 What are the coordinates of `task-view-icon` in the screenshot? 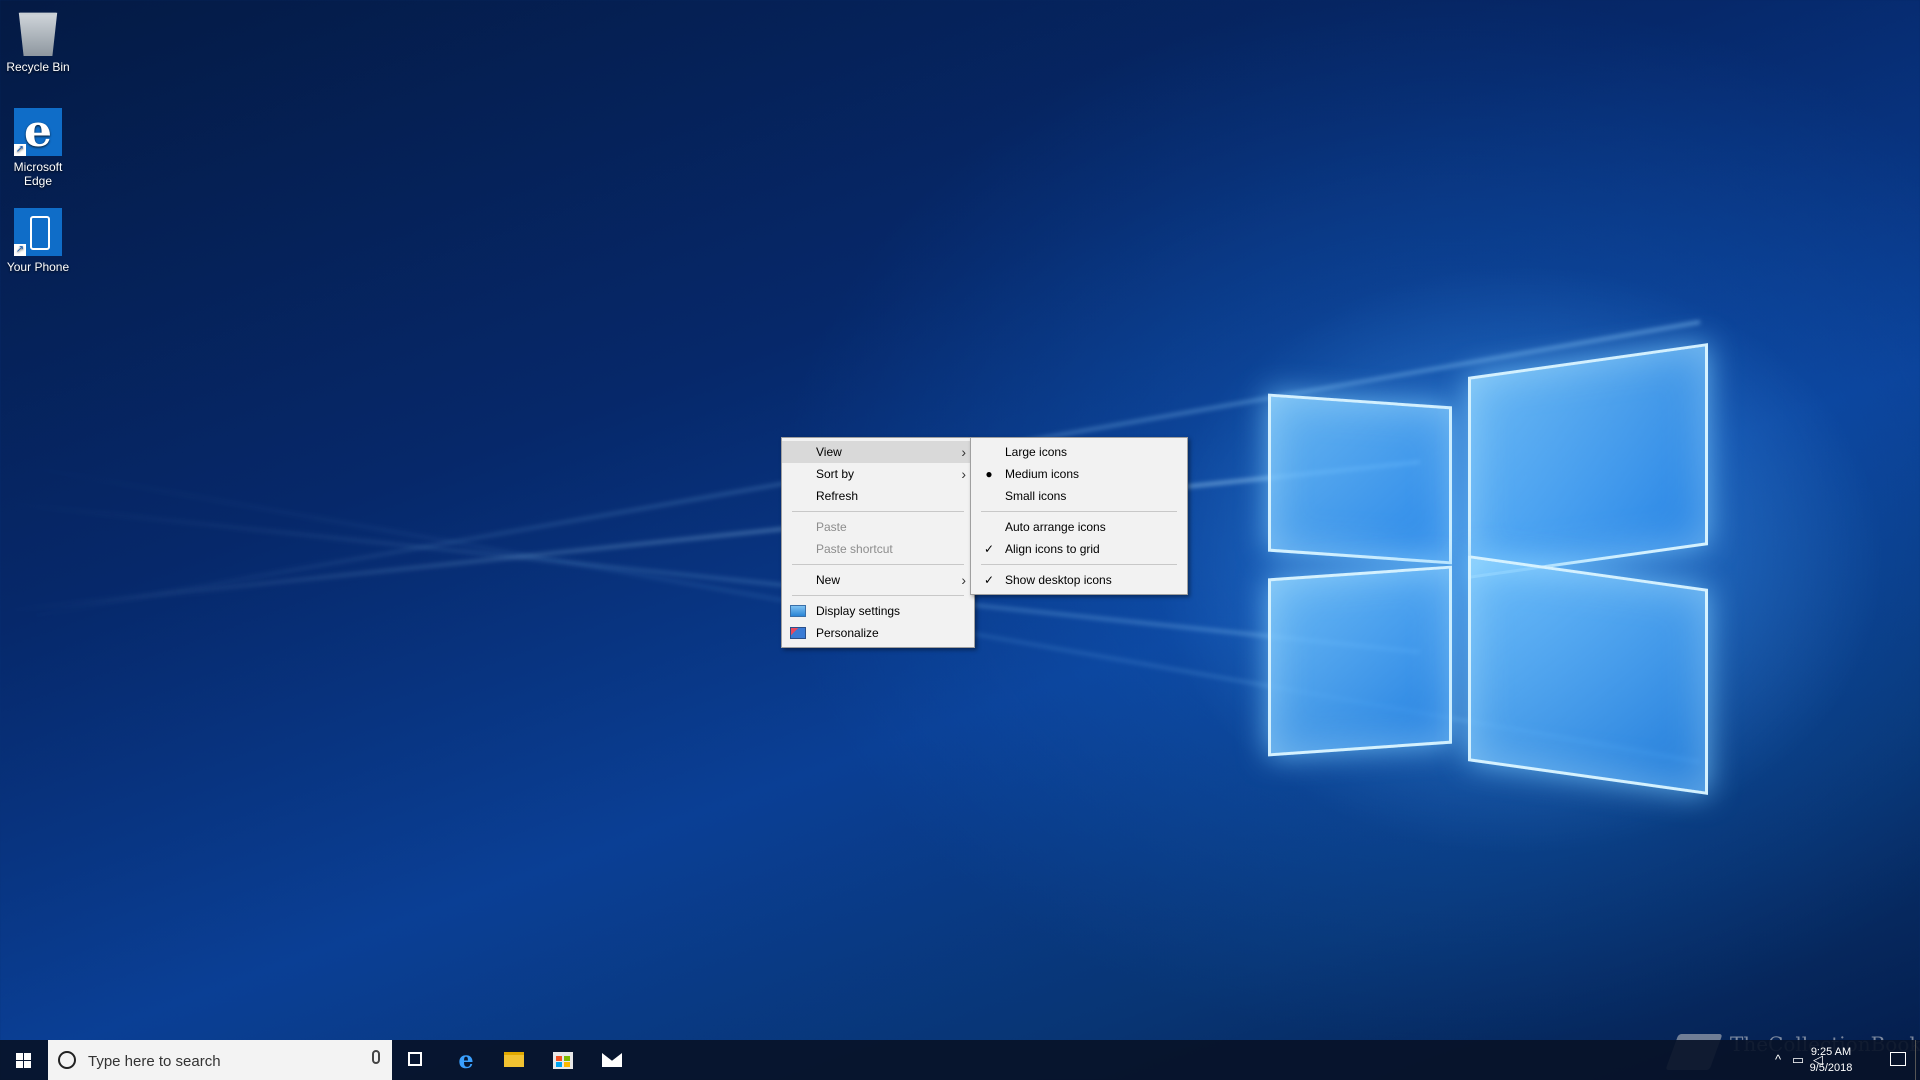 It's located at (415, 1059).